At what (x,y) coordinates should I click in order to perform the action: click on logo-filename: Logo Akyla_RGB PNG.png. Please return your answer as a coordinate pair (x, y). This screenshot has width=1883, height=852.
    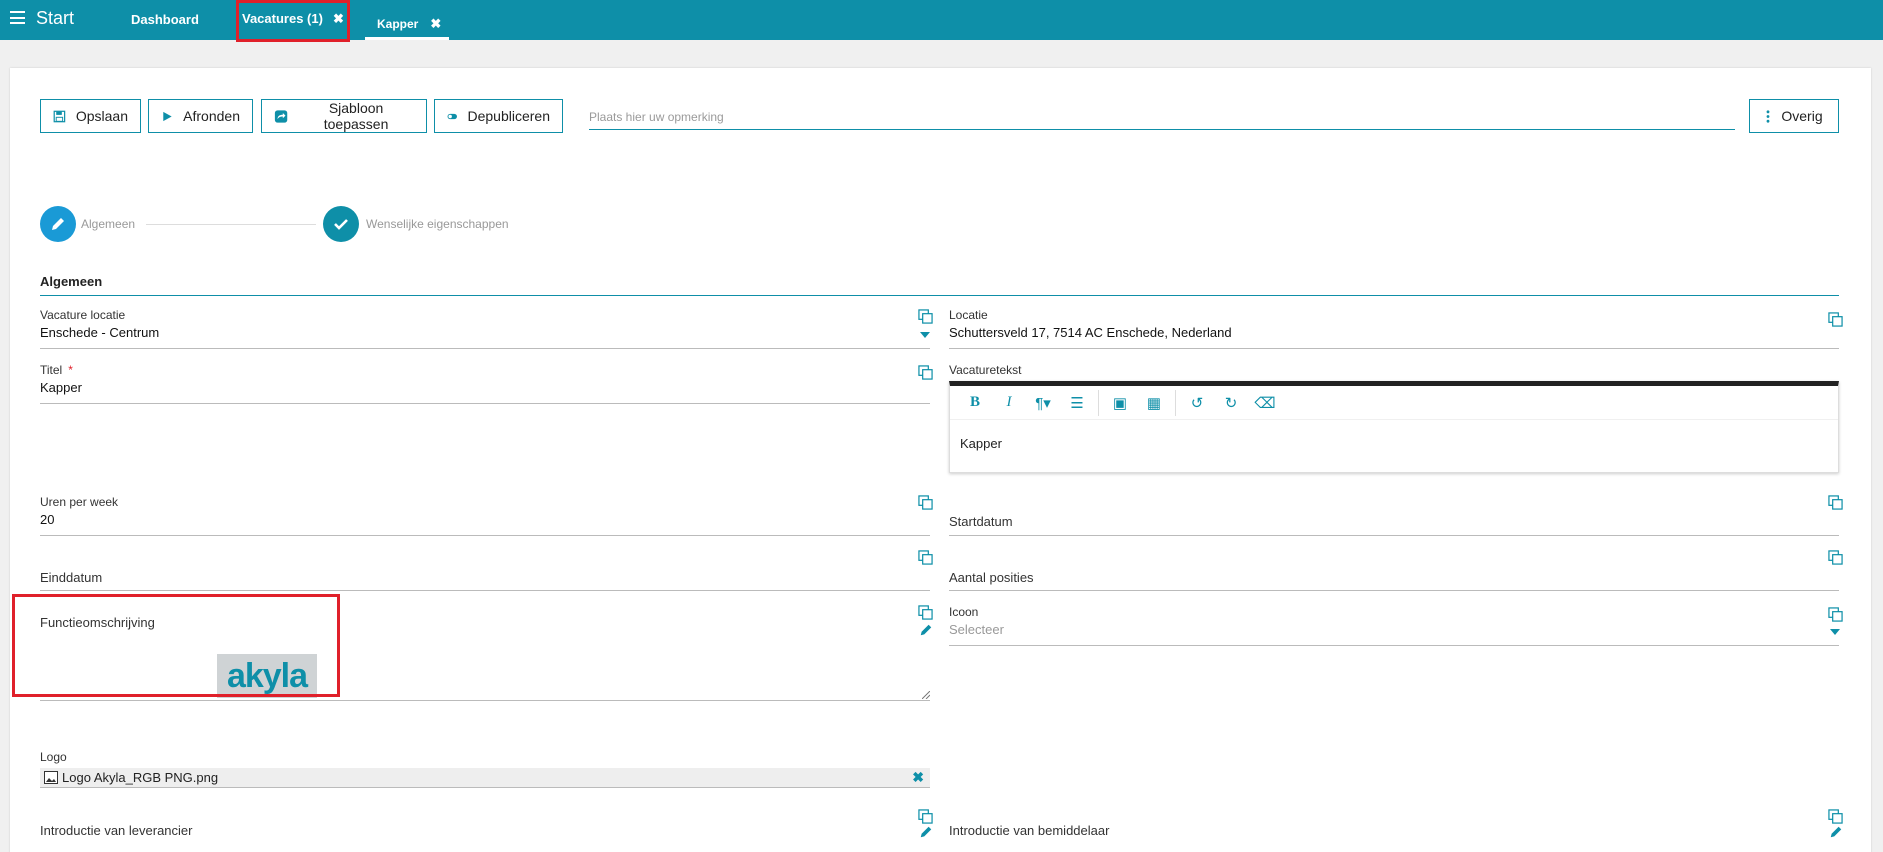
    Looking at the image, I should click on (140, 777).